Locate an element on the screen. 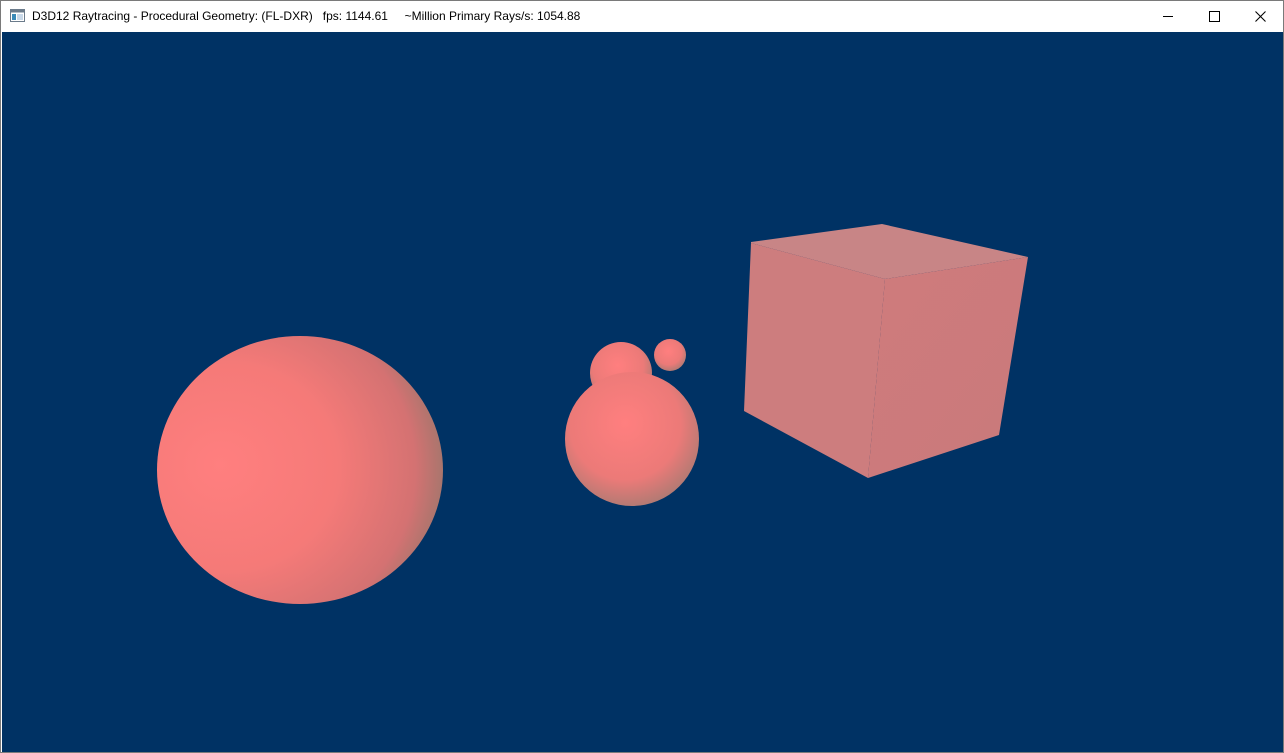 Image resolution: width=1284 pixels, height=753 pixels. app-window-icon is located at coordinates (17, 15).